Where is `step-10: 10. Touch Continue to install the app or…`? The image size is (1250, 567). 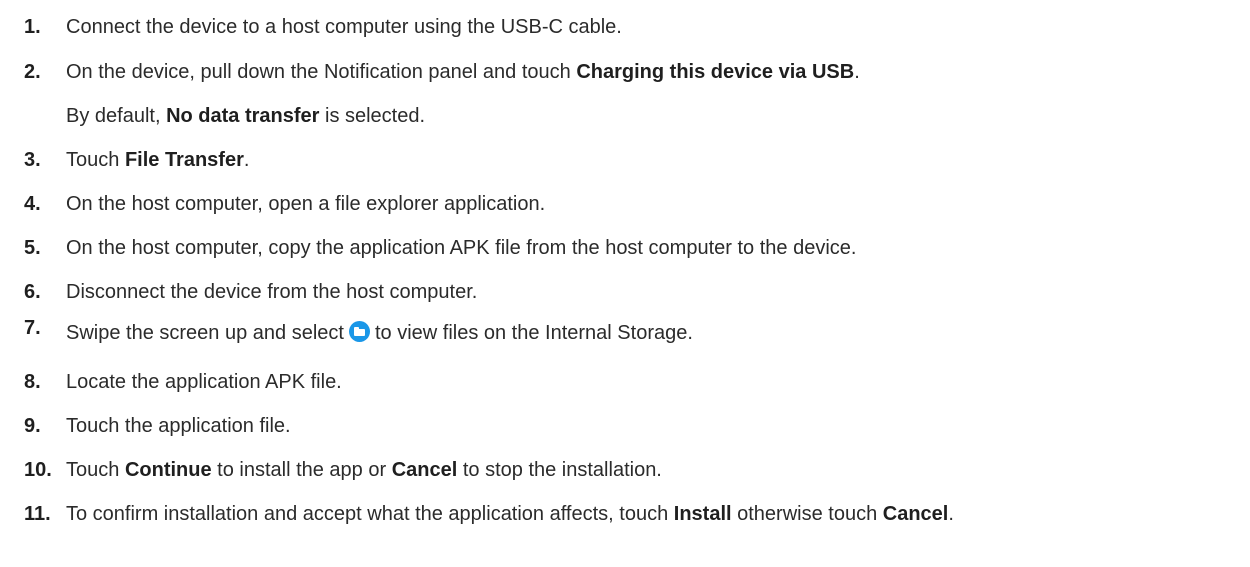
step-10: 10. Touch Continue to install the app or… is located at coordinates (625, 470).